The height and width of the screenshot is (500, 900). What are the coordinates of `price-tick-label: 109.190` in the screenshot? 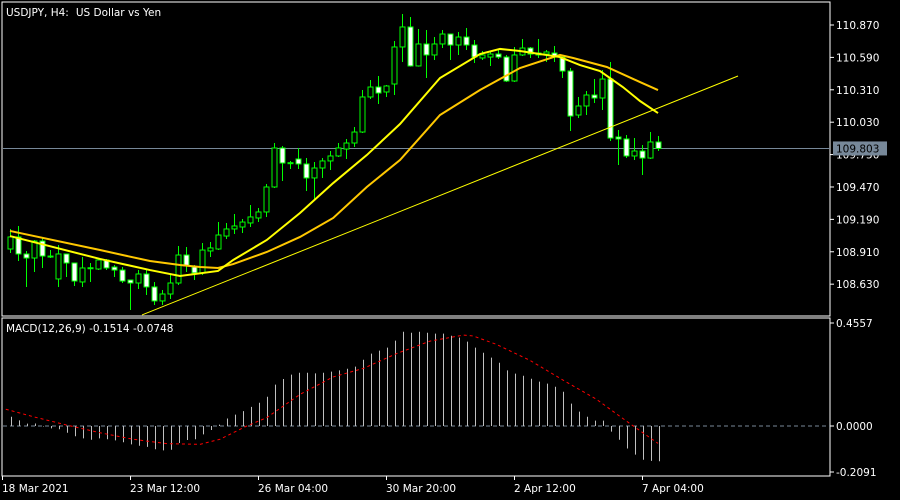 It's located at (857, 220).